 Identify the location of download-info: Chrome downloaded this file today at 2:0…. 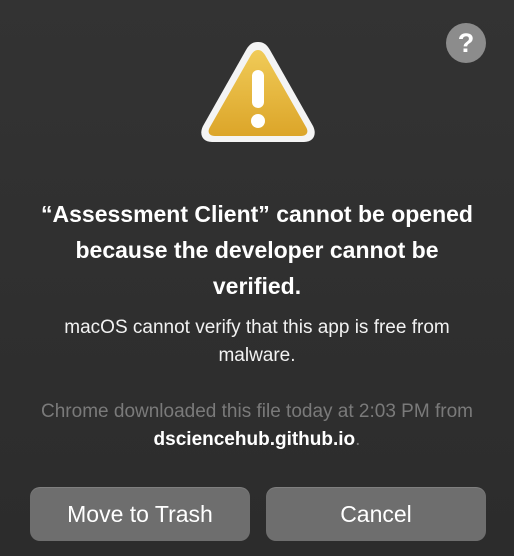
(257, 426).